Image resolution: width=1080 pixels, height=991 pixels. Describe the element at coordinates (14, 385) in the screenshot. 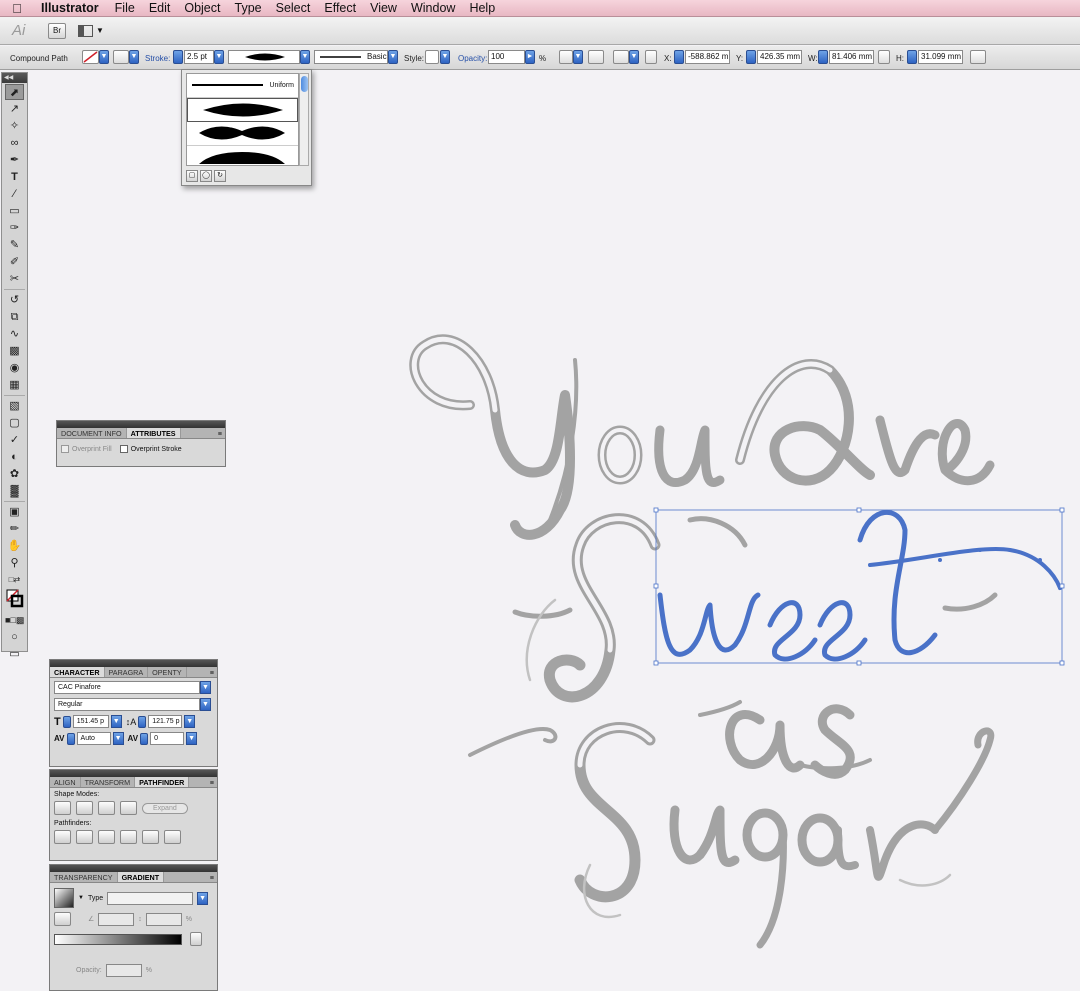

I see `perspective-grid-tool-icon: ▦` at that location.